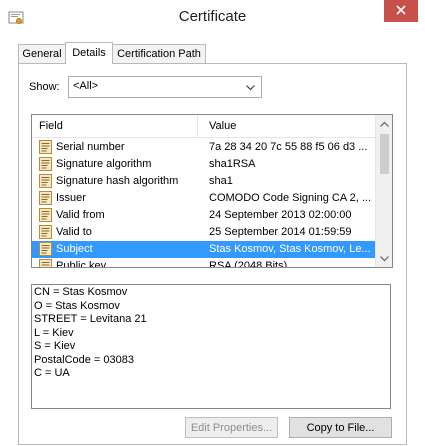 This screenshot has width=425, height=446. Describe the element at coordinates (89, 53) in the screenshot. I see `tab-details: Details` at that location.